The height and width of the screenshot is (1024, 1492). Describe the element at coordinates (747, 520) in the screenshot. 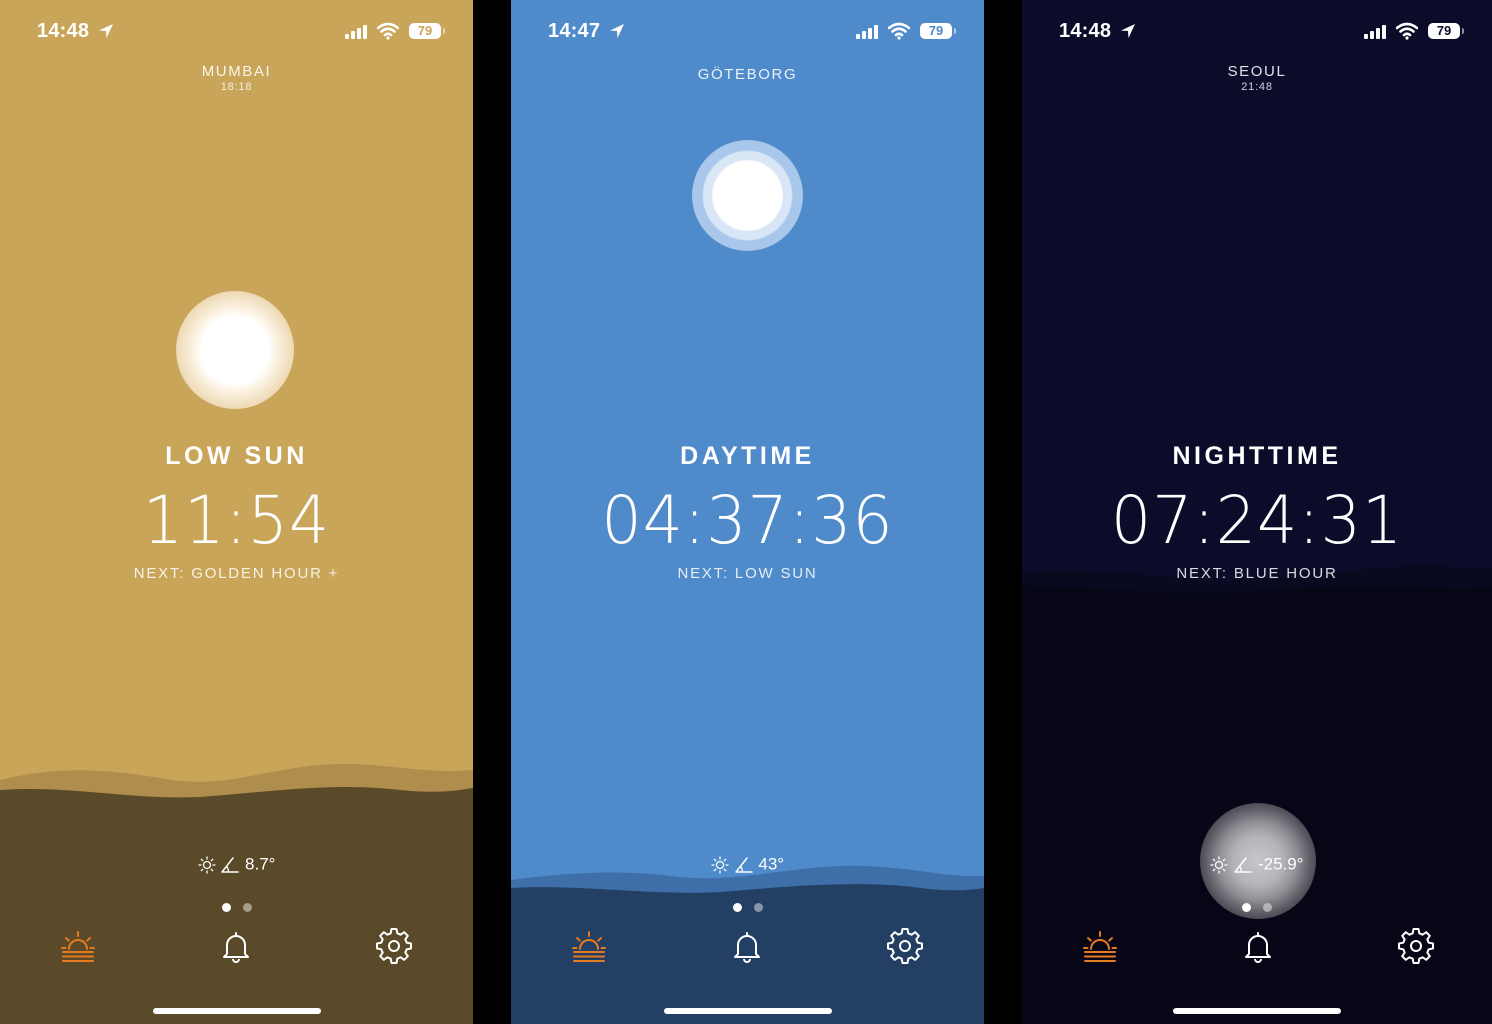

I see `countdown-timer: 04:37:36` at that location.